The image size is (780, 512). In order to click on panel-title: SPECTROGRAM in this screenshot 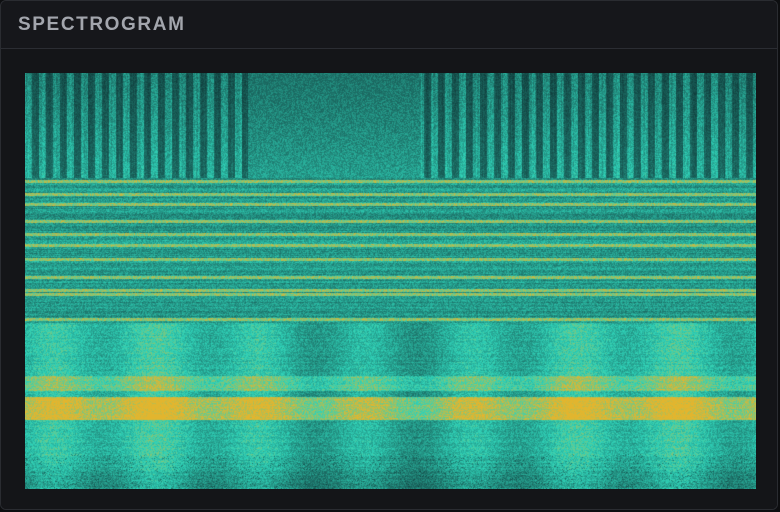, I will do `click(102, 24)`.